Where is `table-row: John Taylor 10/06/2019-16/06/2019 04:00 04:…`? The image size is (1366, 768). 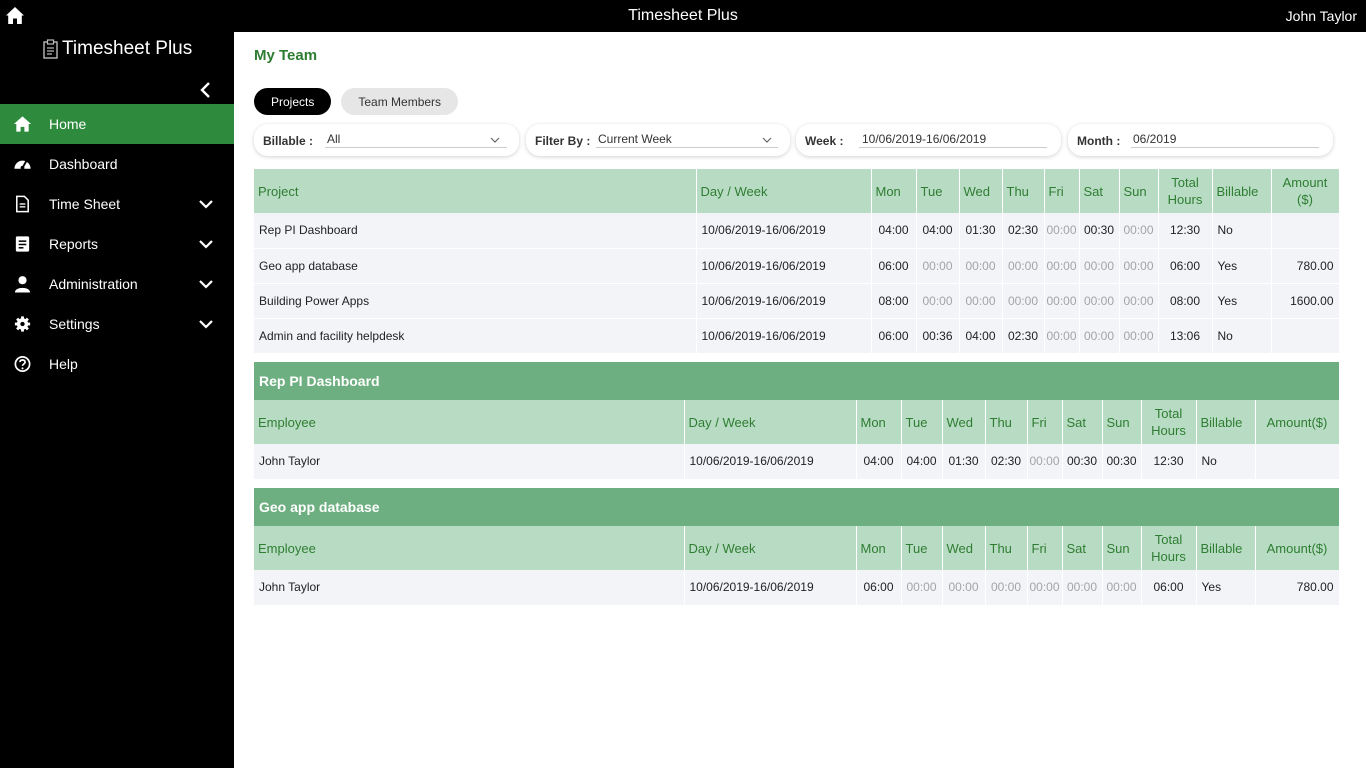
table-row: John Taylor 10/06/2019-16/06/2019 04:00 04:… is located at coordinates (797, 462).